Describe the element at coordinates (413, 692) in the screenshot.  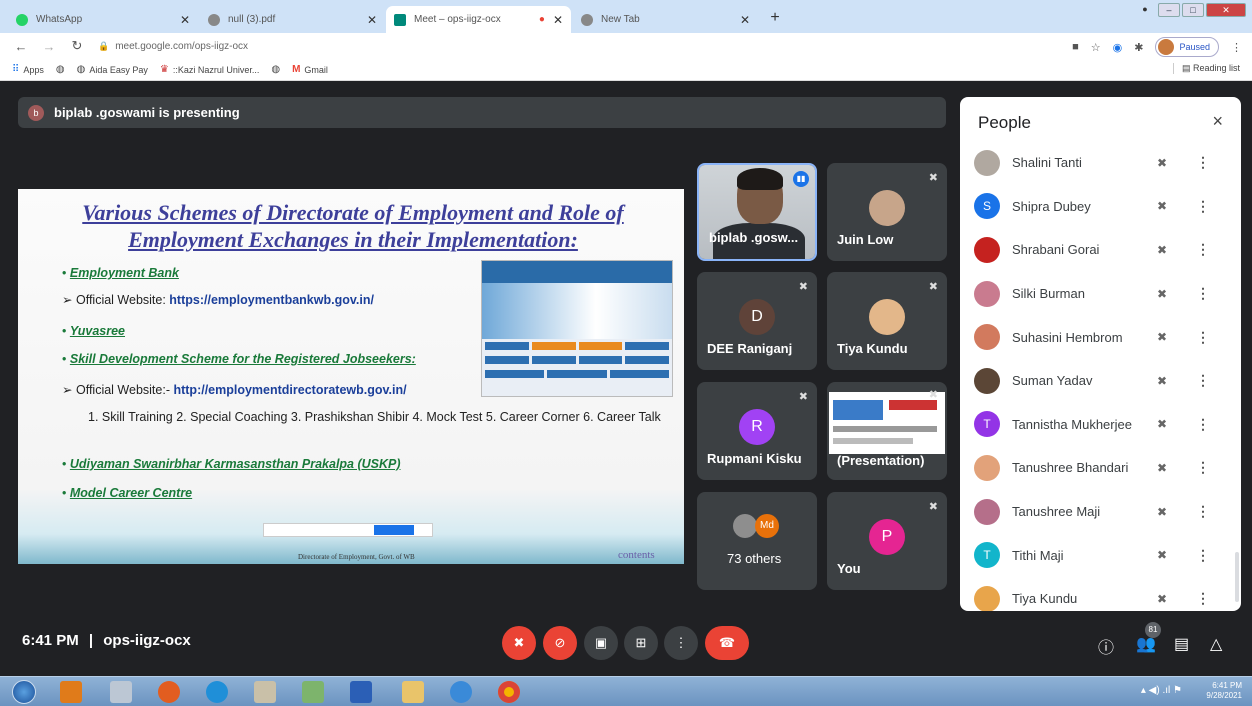
I see `folder-icon` at that location.